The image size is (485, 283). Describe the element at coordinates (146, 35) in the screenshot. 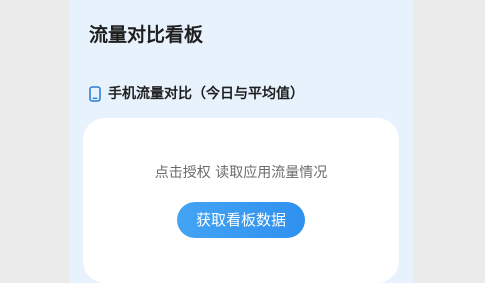

I see `panel-title: 流量对比看板` at that location.